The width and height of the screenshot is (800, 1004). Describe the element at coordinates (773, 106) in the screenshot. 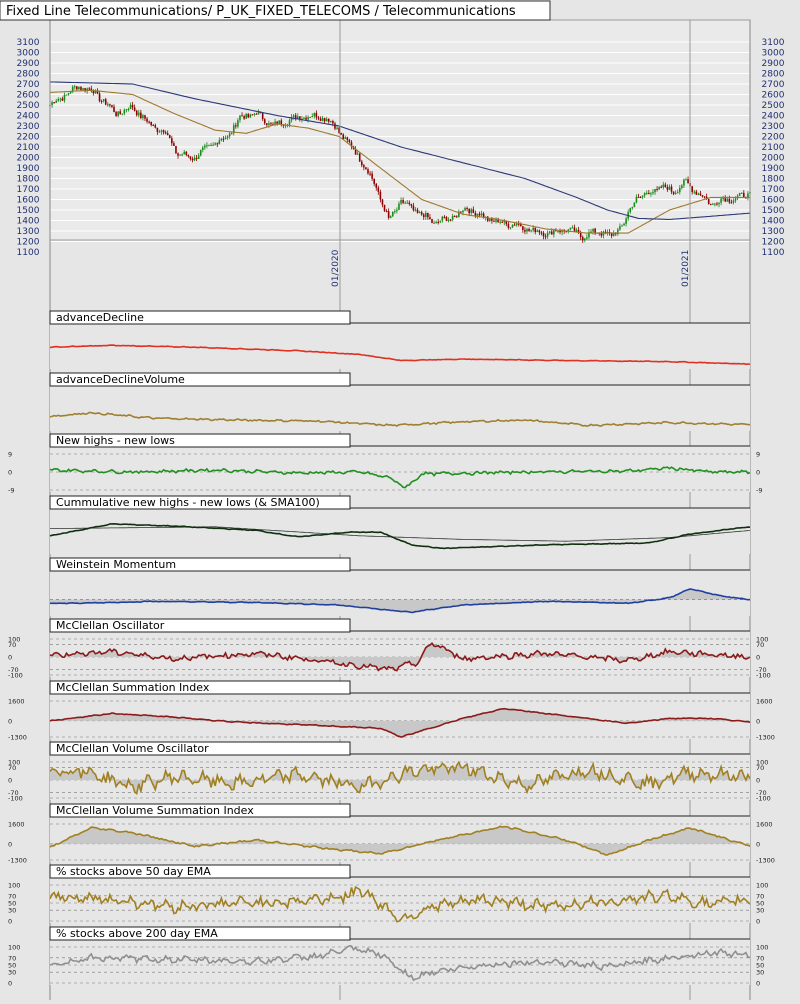

I see `price-tick-label: 2500` at that location.